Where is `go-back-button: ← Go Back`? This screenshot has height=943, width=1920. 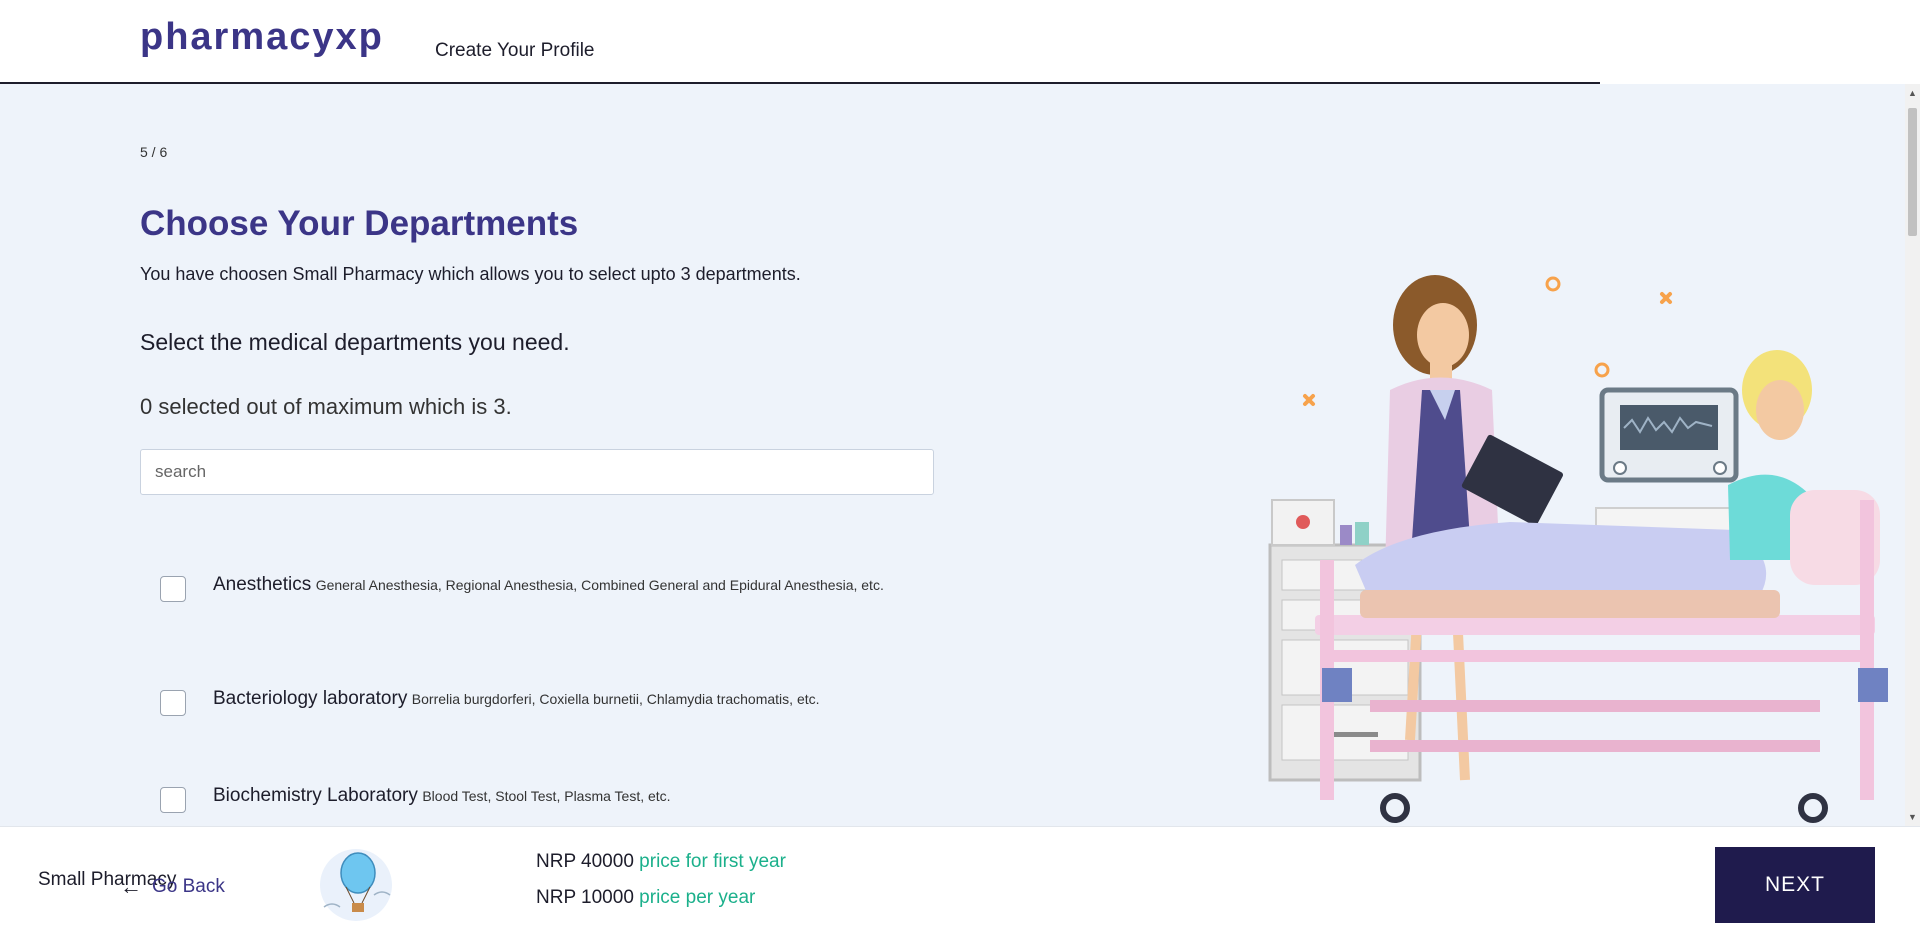 go-back-button: ← Go Back is located at coordinates (172, 887).